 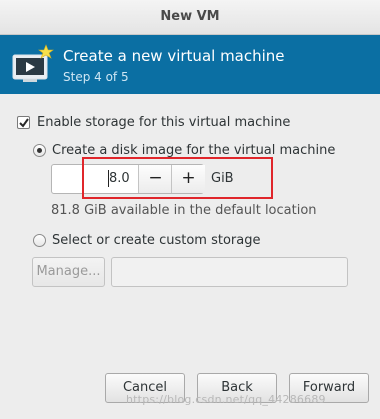 I want to click on custom-storage-label: Select or create custom storage, so click(x=156, y=240).